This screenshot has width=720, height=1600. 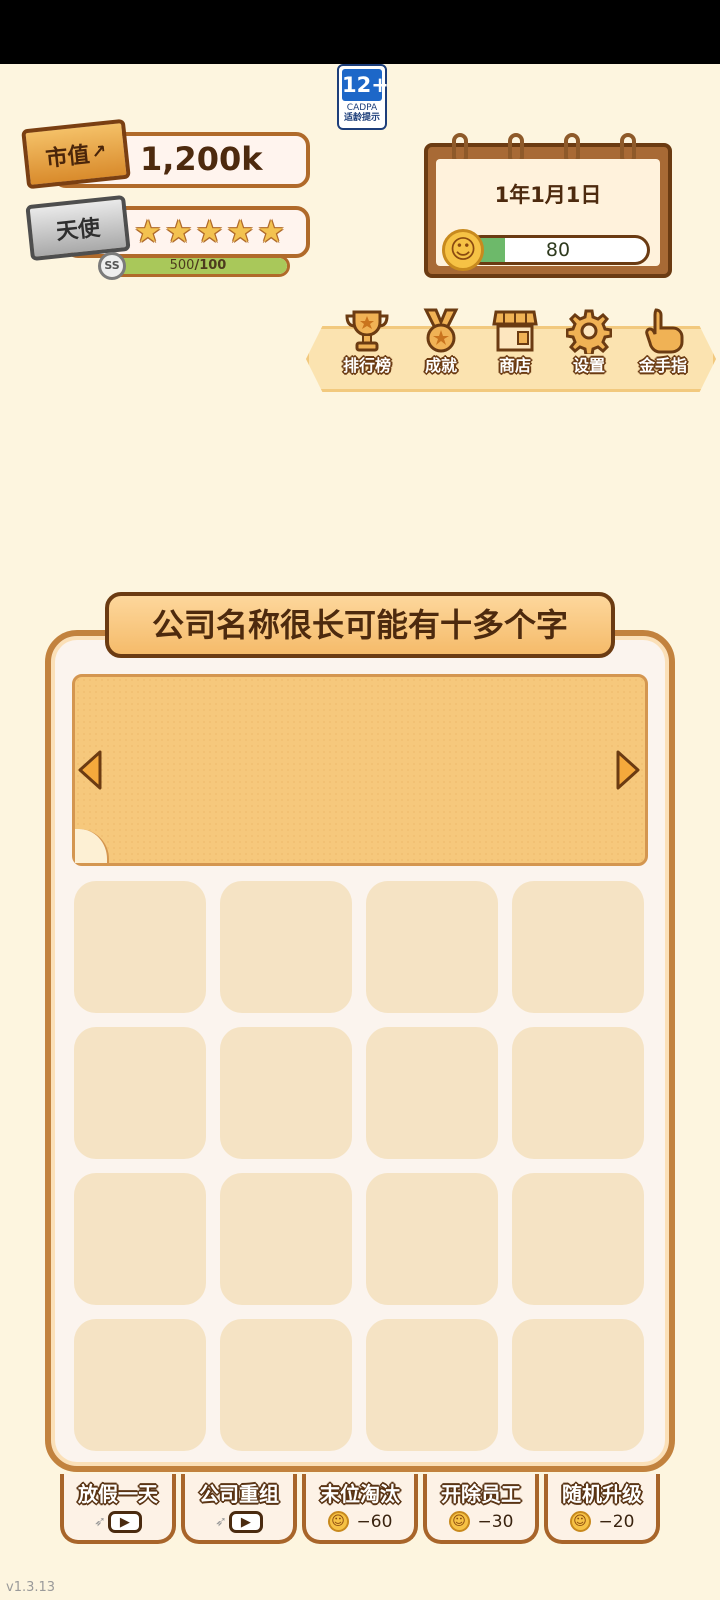 What do you see at coordinates (589, 331) in the screenshot?
I see `gear-icon` at bounding box center [589, 331].